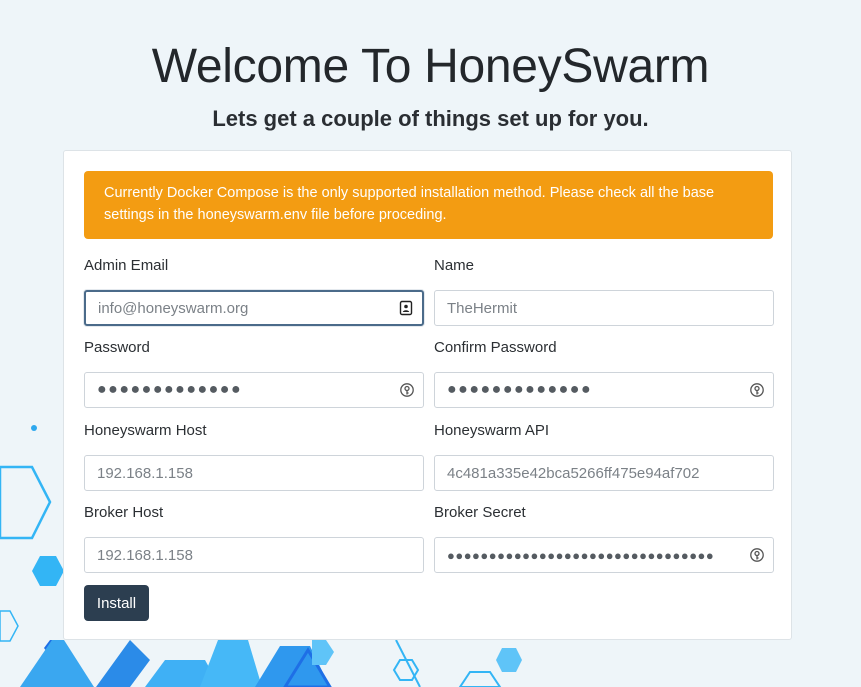 The image size is (861, 687). I want to click on broker-secret-group: Broker Secret, so click(604, 538).